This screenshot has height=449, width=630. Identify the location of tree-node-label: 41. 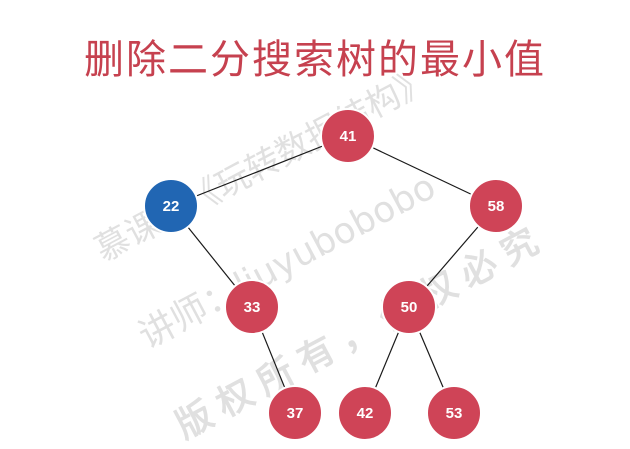
(348, 136).